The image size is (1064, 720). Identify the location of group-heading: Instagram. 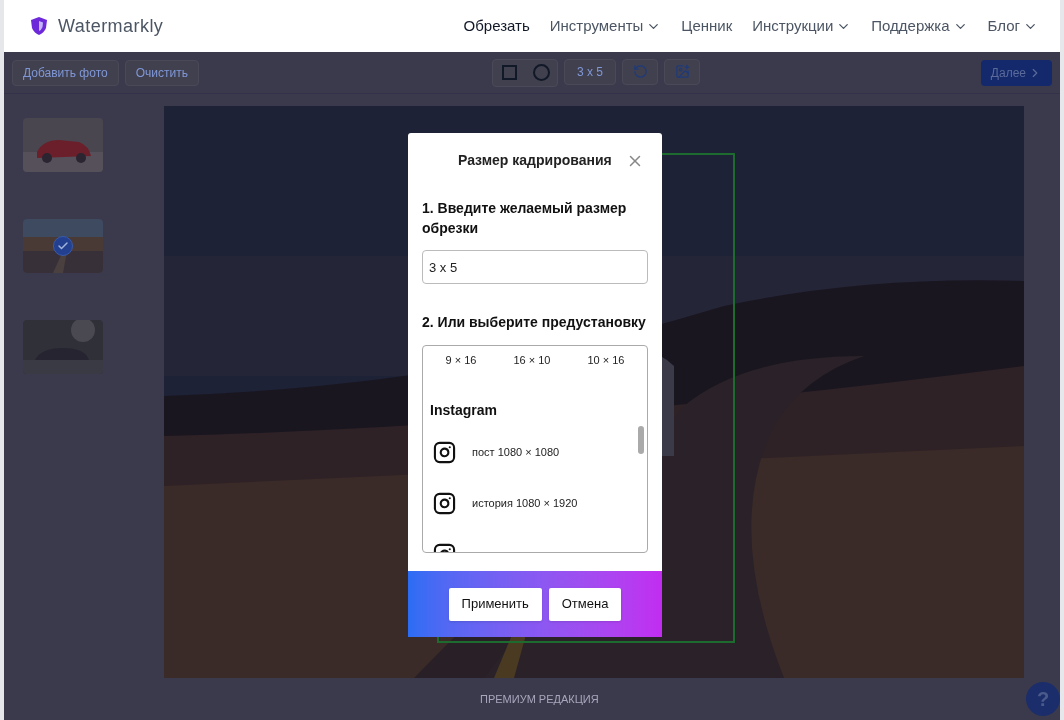
(464, 410).